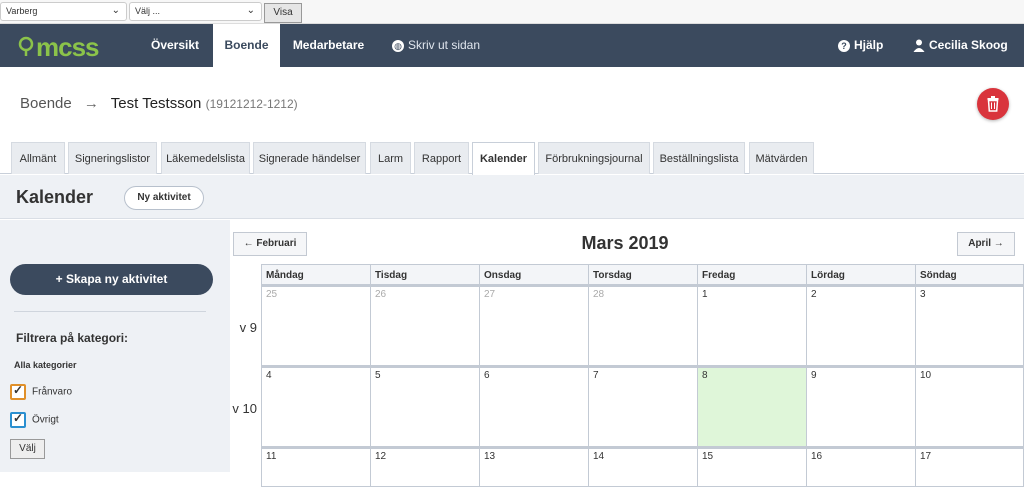 The width and height of the screenshot is (1024, 487). Describe the element at coordinates (244, 408) in the screenshot. I see `week-number-label: v 10` at that location.